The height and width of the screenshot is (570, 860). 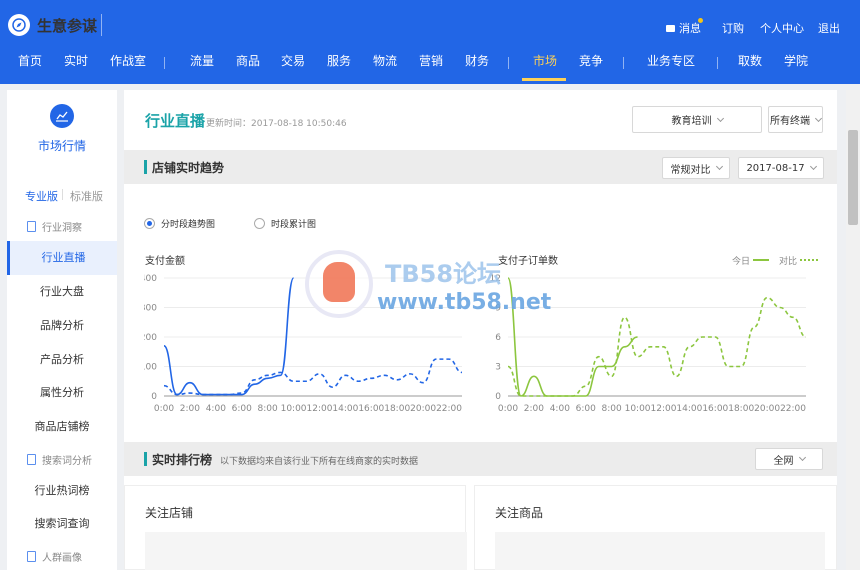 I want to click on message-link: 消息, so click(x=683, y=28).